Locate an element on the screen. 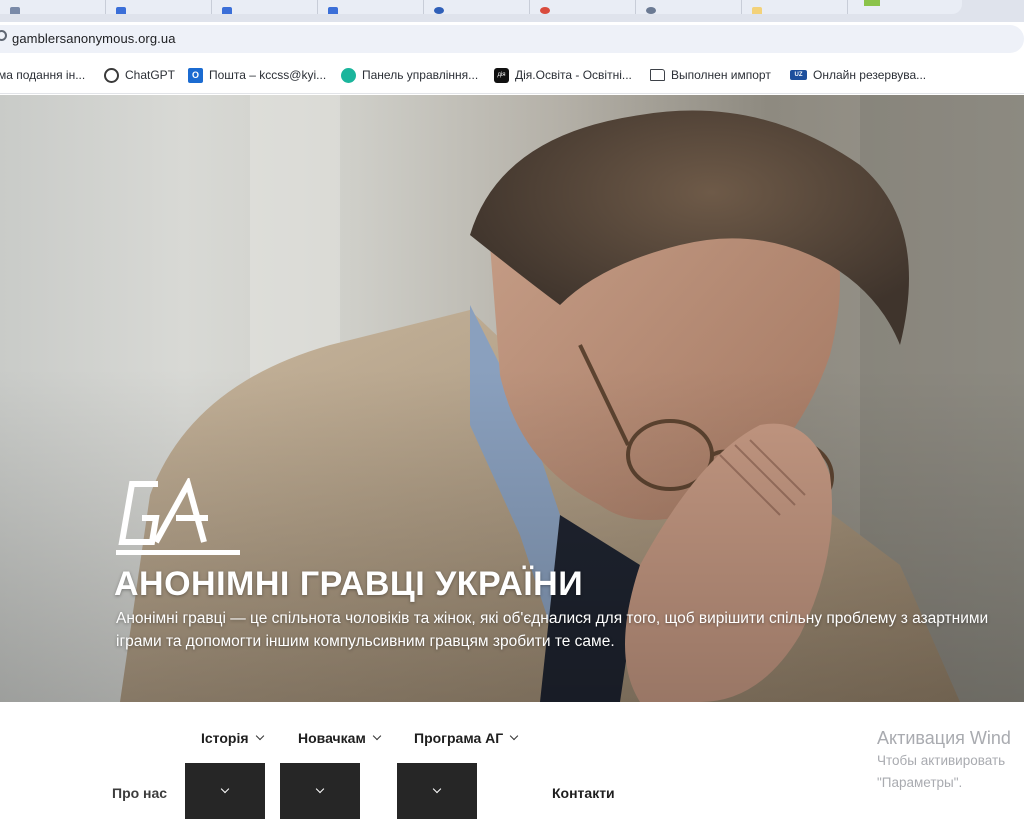  browser-tab-strip is located at coordinates (512, 11).